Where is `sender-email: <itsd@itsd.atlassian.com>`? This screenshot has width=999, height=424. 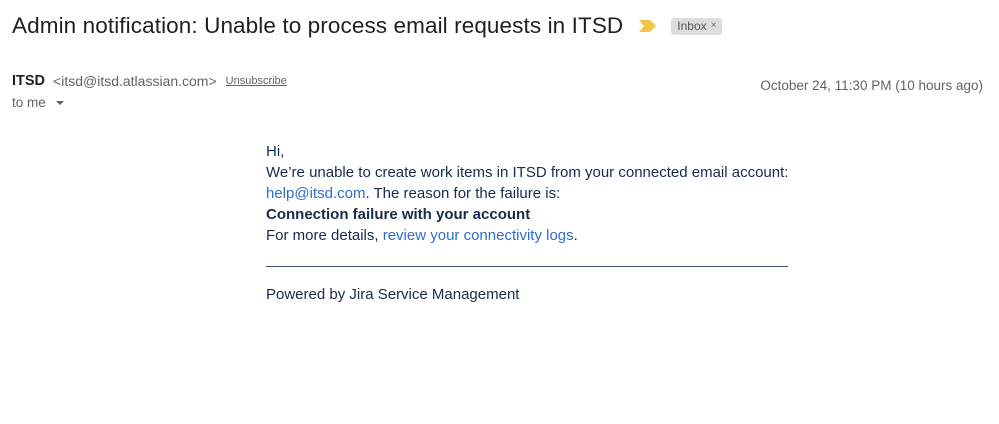
sender-email: <itsd@itsd.atlassian.com> is located at coordinates (135, 81).